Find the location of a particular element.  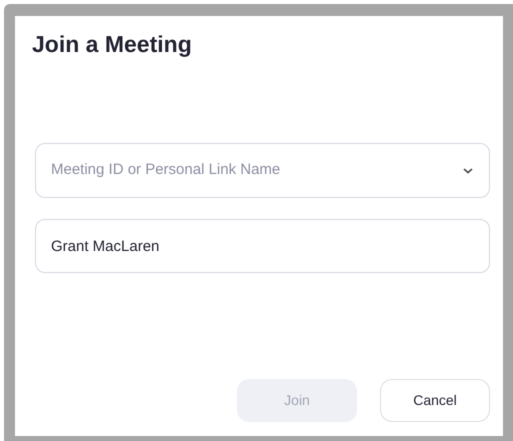

meeting-id-field: Meeting ID or Personal Link Name is located at coordinates (262, 170).